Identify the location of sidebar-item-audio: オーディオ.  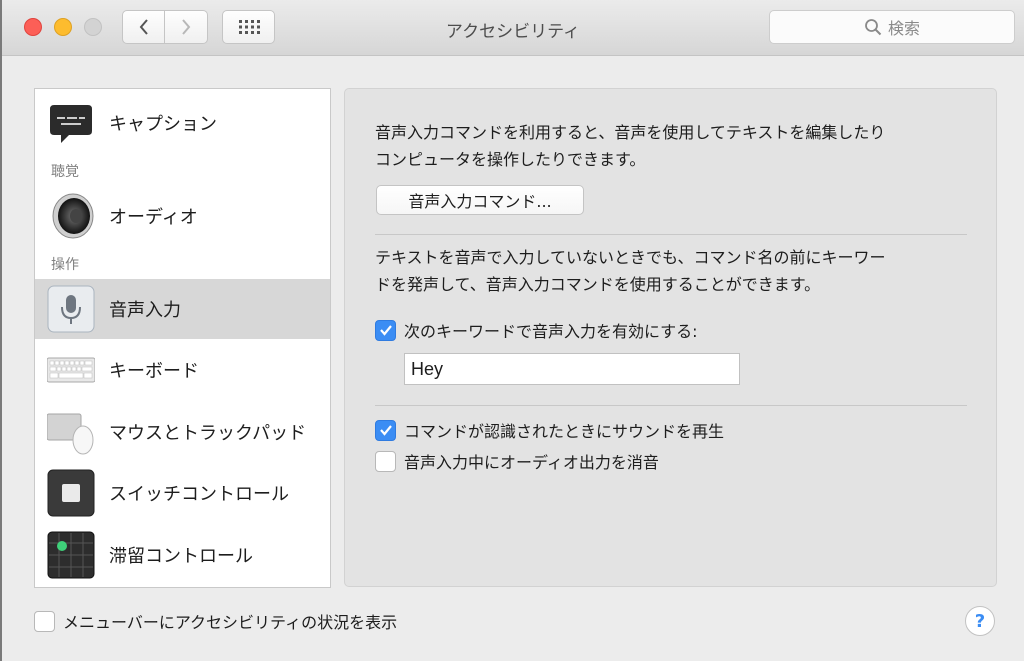
(182, 216).